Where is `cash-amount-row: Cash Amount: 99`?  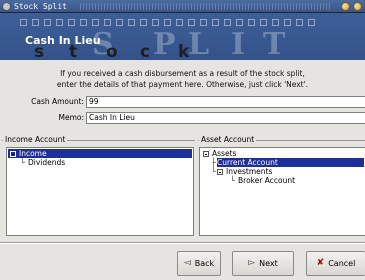
cash-amount-row: Cash Amount: 99 is located at coordinates (182, 102).